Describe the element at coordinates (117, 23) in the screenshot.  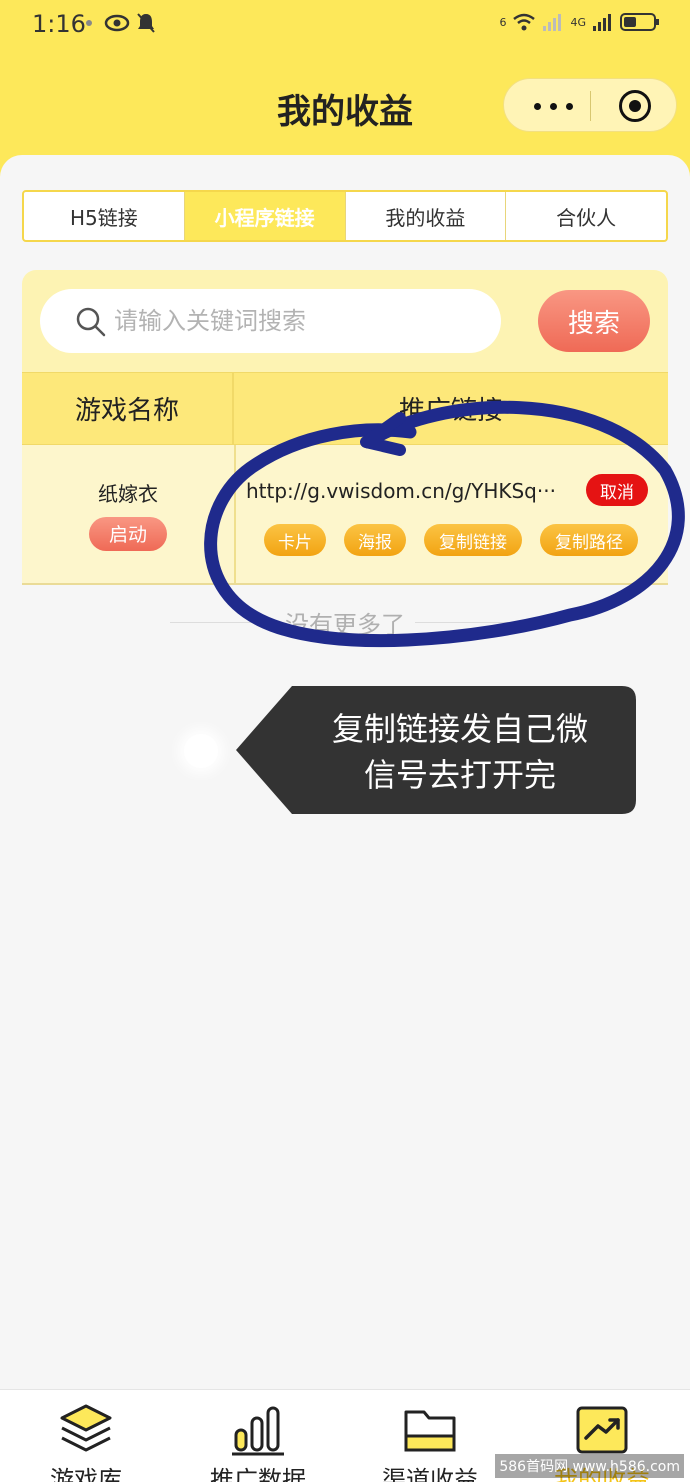
I see `eye-icon` at that location.